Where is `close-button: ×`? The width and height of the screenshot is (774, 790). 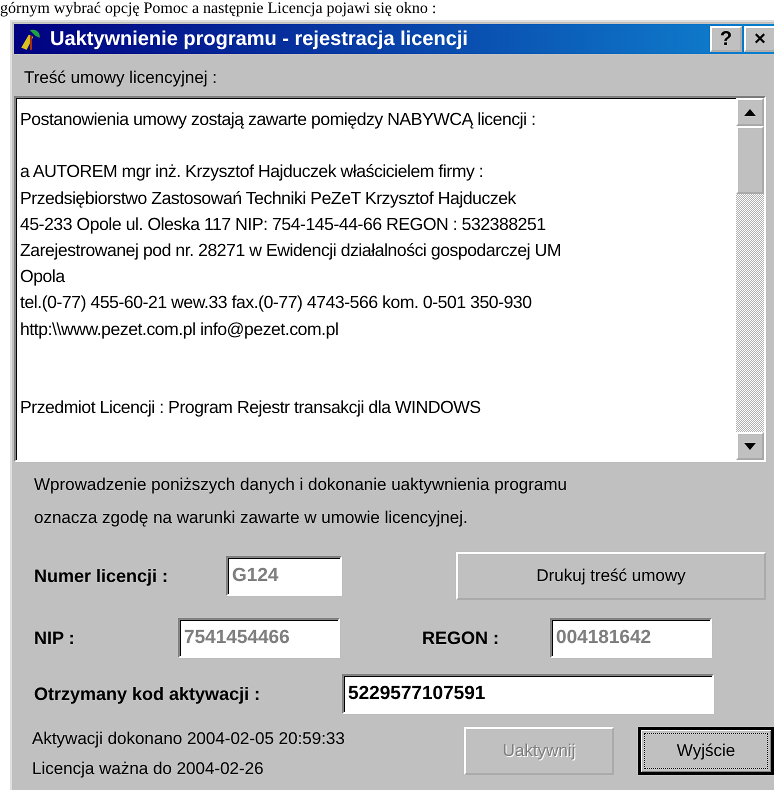 close-button: × is located at coordinates (759, 39).